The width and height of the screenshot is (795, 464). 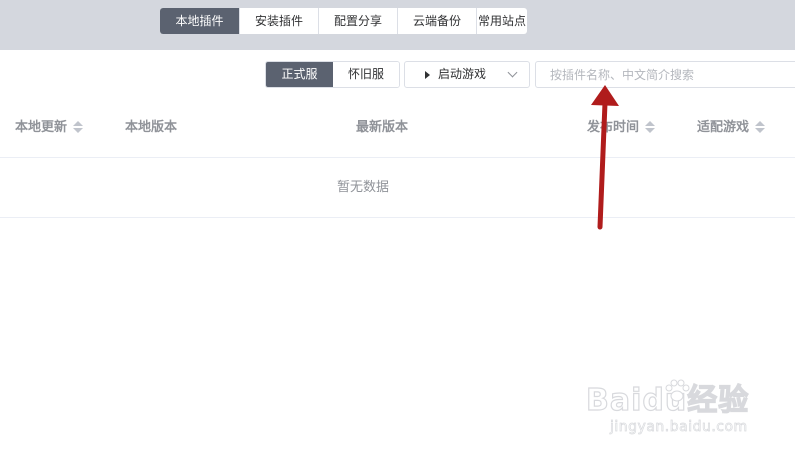 What do you see at coordinates (279, 21) in the screenshot?
I see `tab-install-plugins: 安装插件` at bounding box center [279, 21].